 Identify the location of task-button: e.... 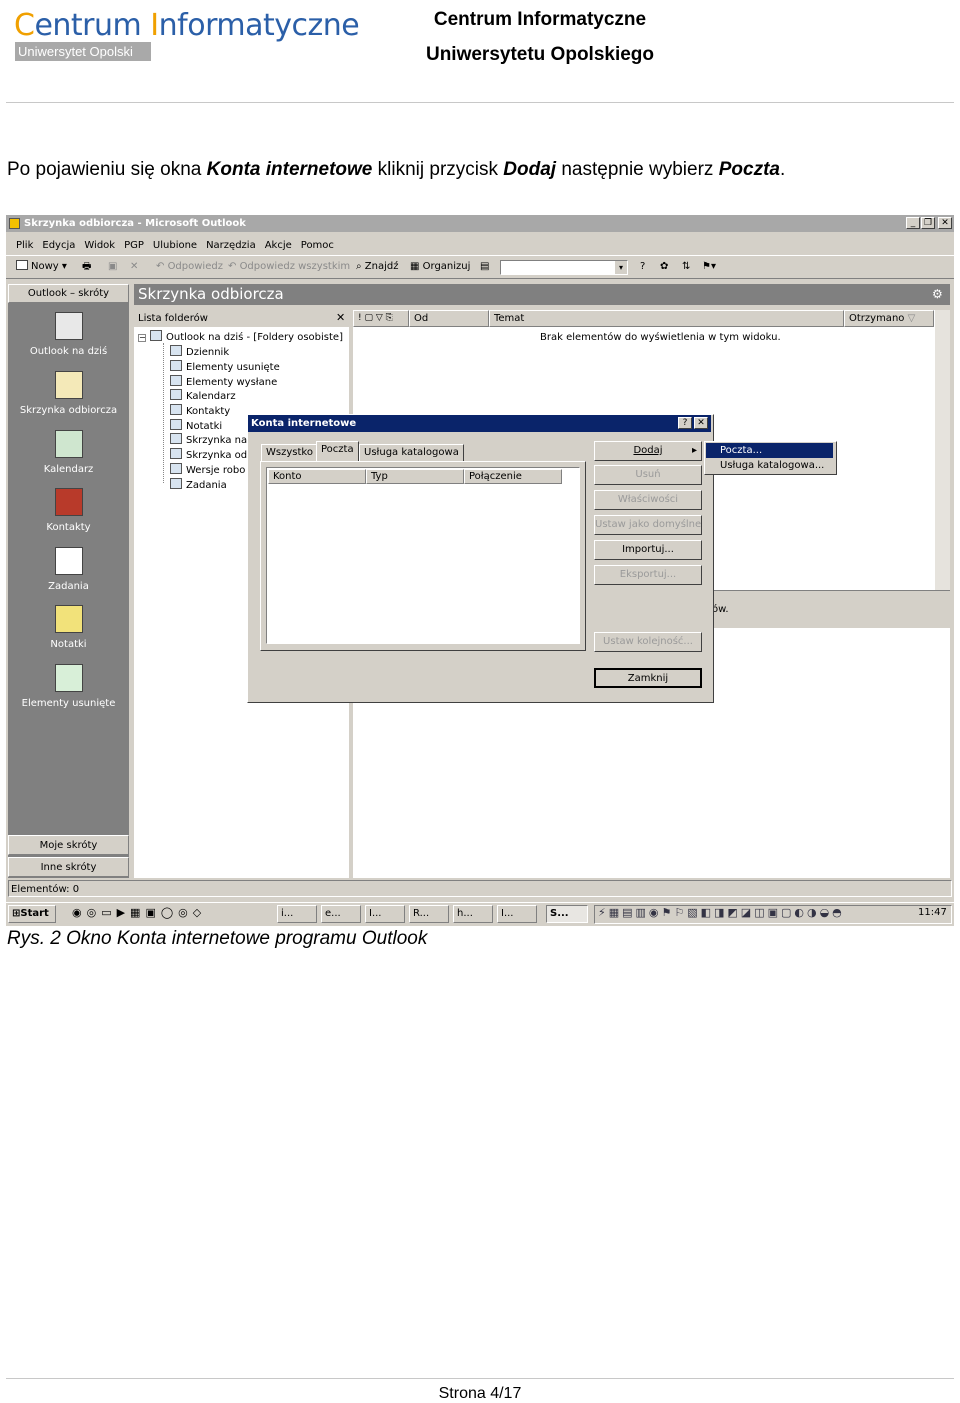
(341, 914).